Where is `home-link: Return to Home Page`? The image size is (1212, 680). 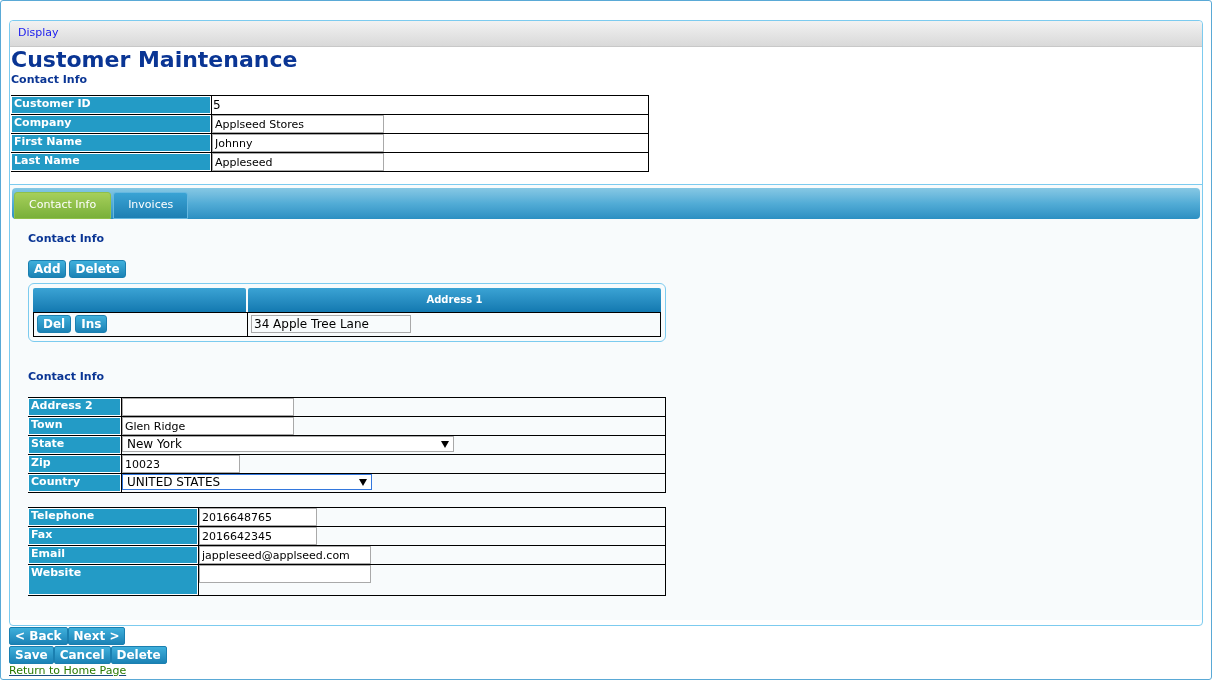
home-link: Return to Home Page is located at coordinates (68, 670).